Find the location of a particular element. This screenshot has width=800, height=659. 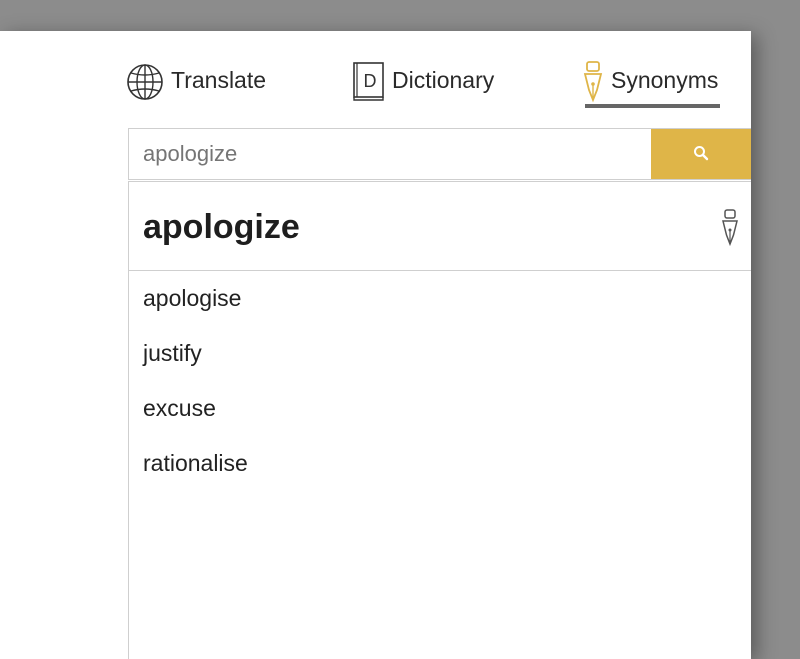

list-item: excuse is located at coordinates (179, 408).